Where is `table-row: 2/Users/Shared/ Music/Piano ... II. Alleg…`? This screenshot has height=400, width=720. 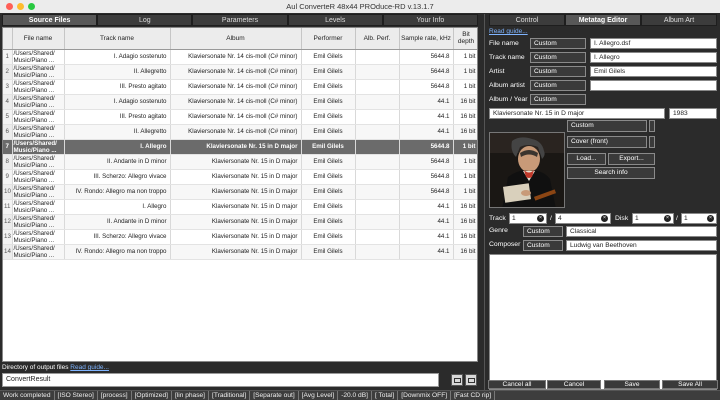
table-row: 2/Users/Shared/ Music/Piano ... II. Alleg… is located at coordinates (240, 72).